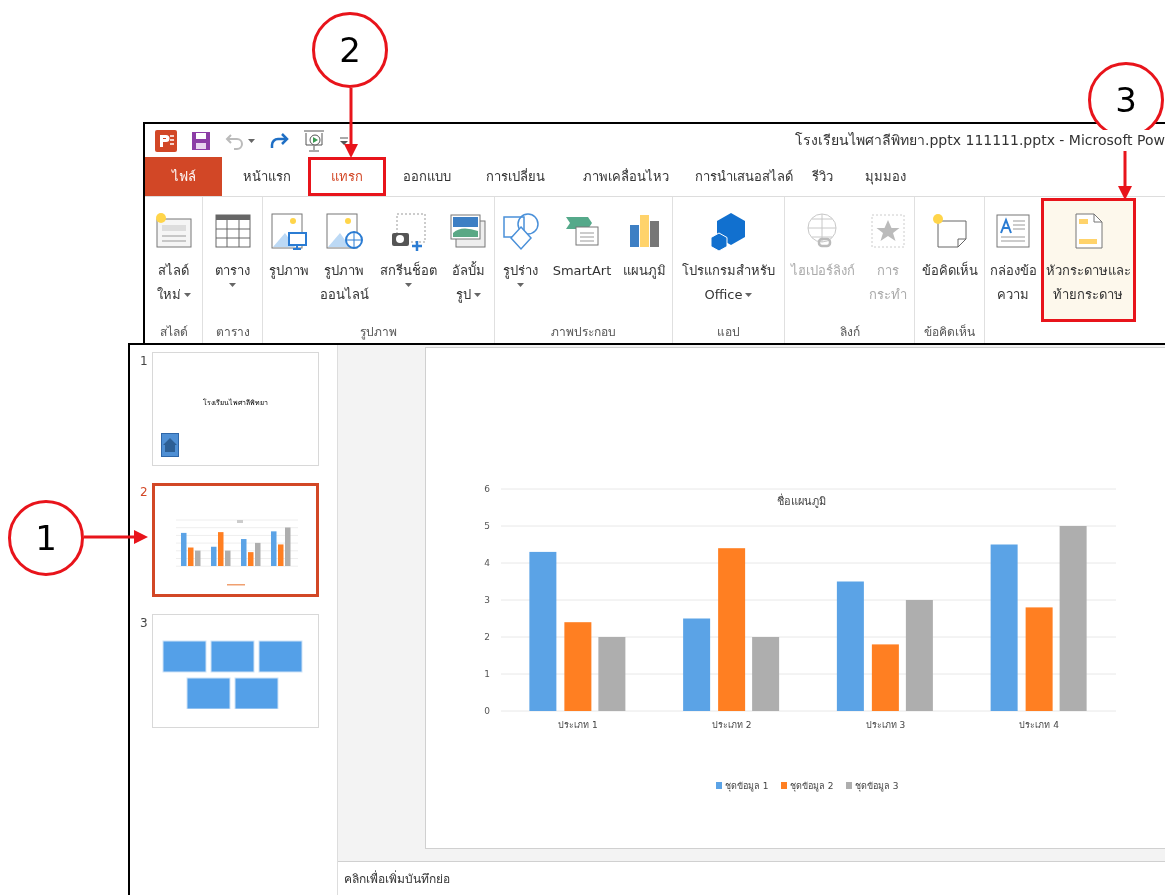 Image resolution: width=1165 pixels, height=895 pixels. Describe the element at coordinates (849, 332) in the screenshot. I see `group-label: ลิงก์` at that location.